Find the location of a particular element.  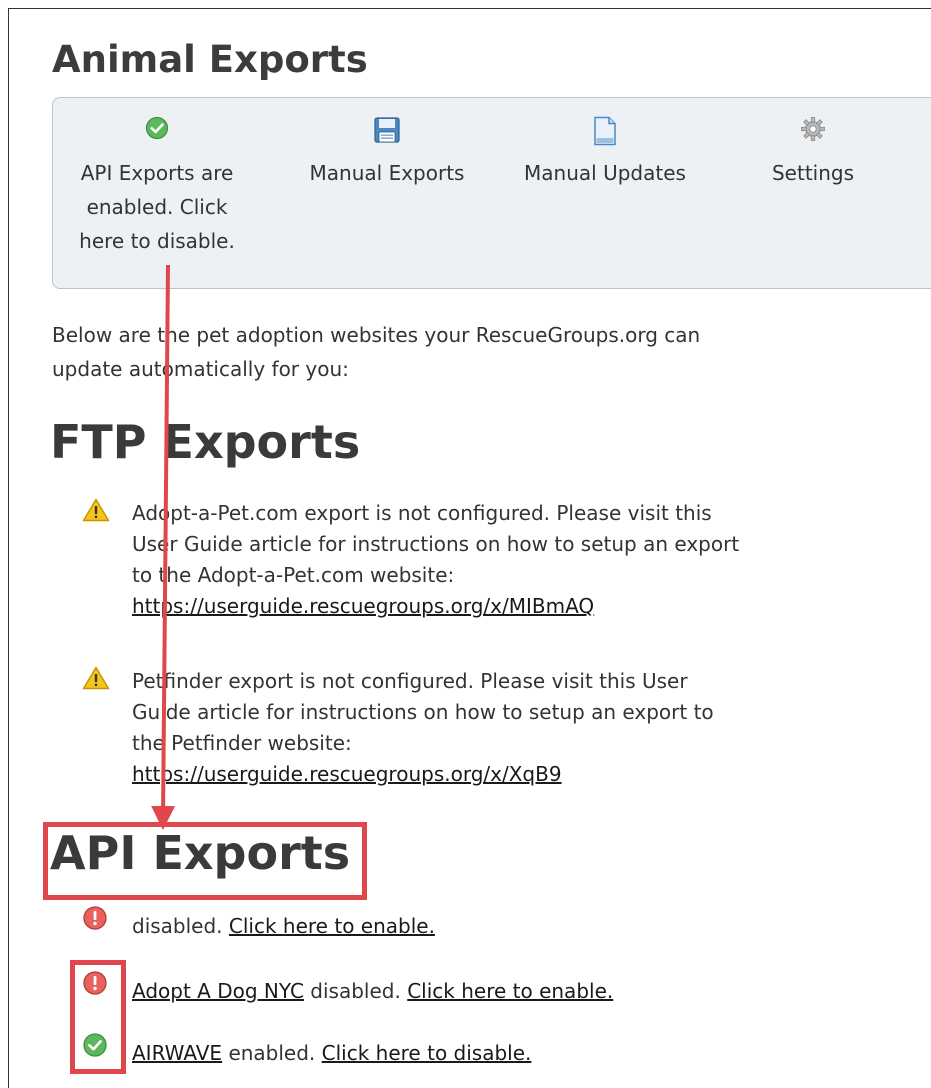

settings-label: Settings is located at coordinates (813, 173).